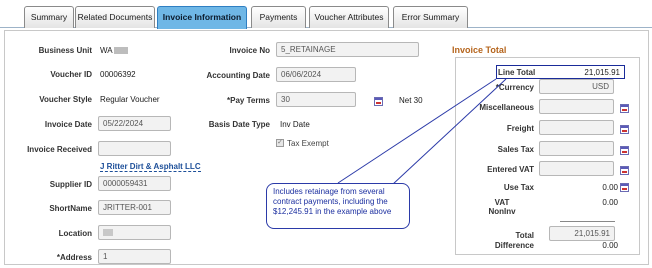 This screenshot has height=268, width=652. What do you see at coordinates (524, 235) in the screenshot?
I see `total-label: Total` at bounding box center [524, 235].